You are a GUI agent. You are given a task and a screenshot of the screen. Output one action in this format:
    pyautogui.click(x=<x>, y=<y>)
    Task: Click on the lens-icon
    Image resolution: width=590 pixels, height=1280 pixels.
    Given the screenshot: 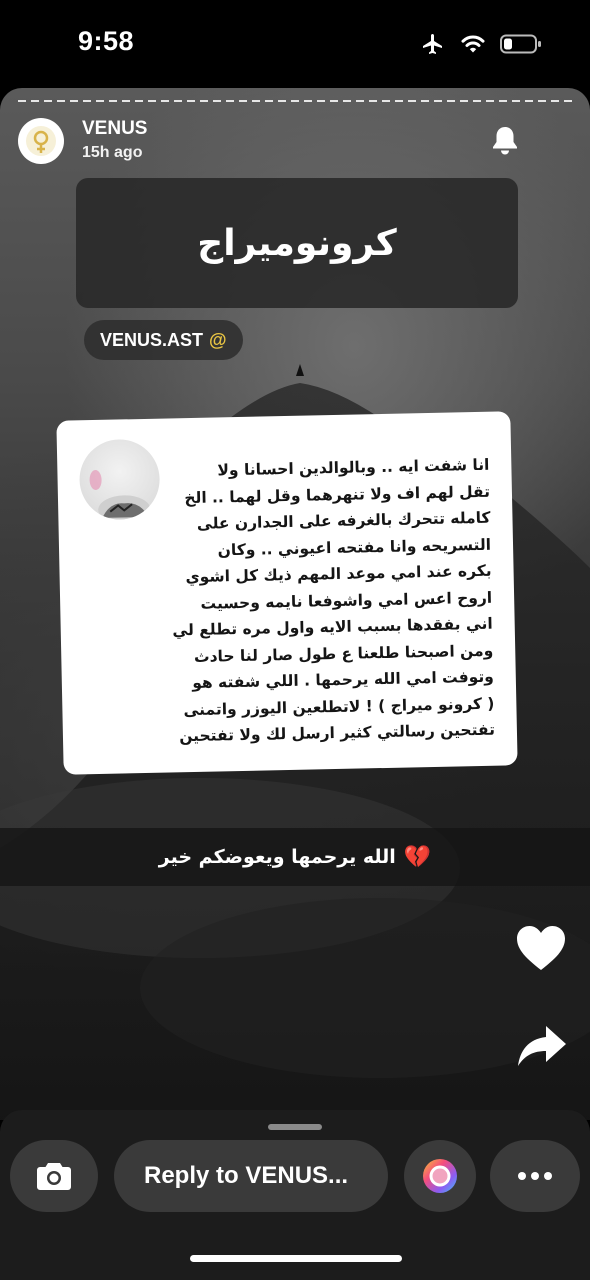 What is the action you would take?
    pyautogui.click(x=440, y=1176)
    